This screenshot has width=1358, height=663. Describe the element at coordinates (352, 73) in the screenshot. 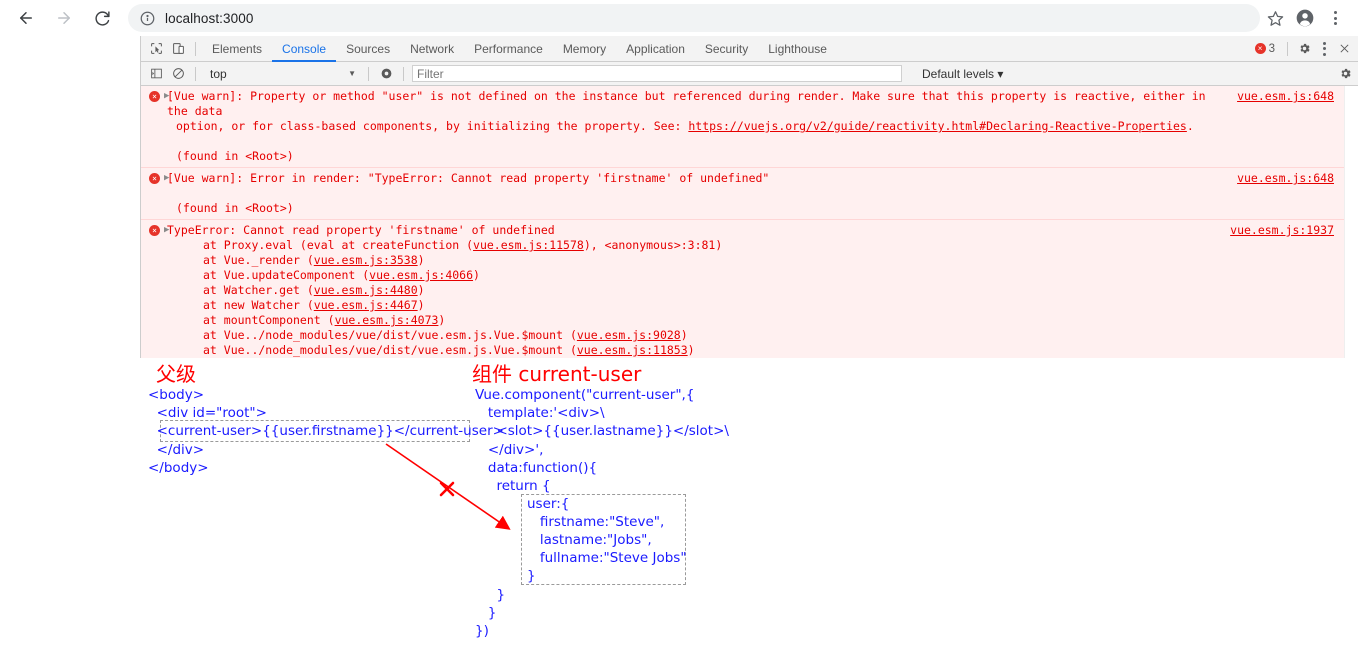

I see `chevron-down-icon: ▼` at that location.